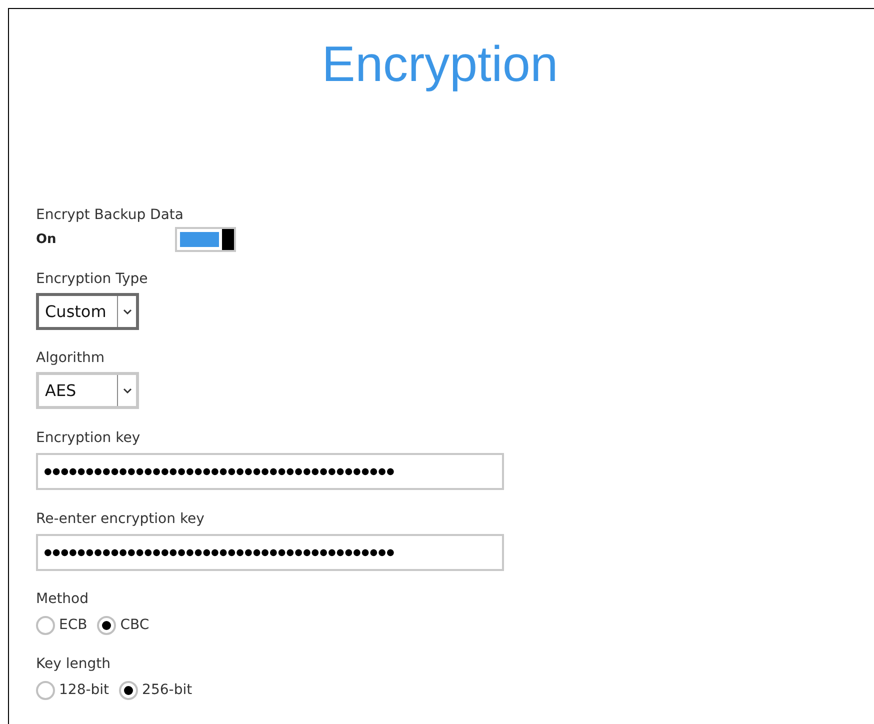 Image resolution: width=874 pixels, height=724 pixels. Describe the element at coordinates (120, 519) in the screenshot. I see `field-label: Re-enter encryption key` at that location.